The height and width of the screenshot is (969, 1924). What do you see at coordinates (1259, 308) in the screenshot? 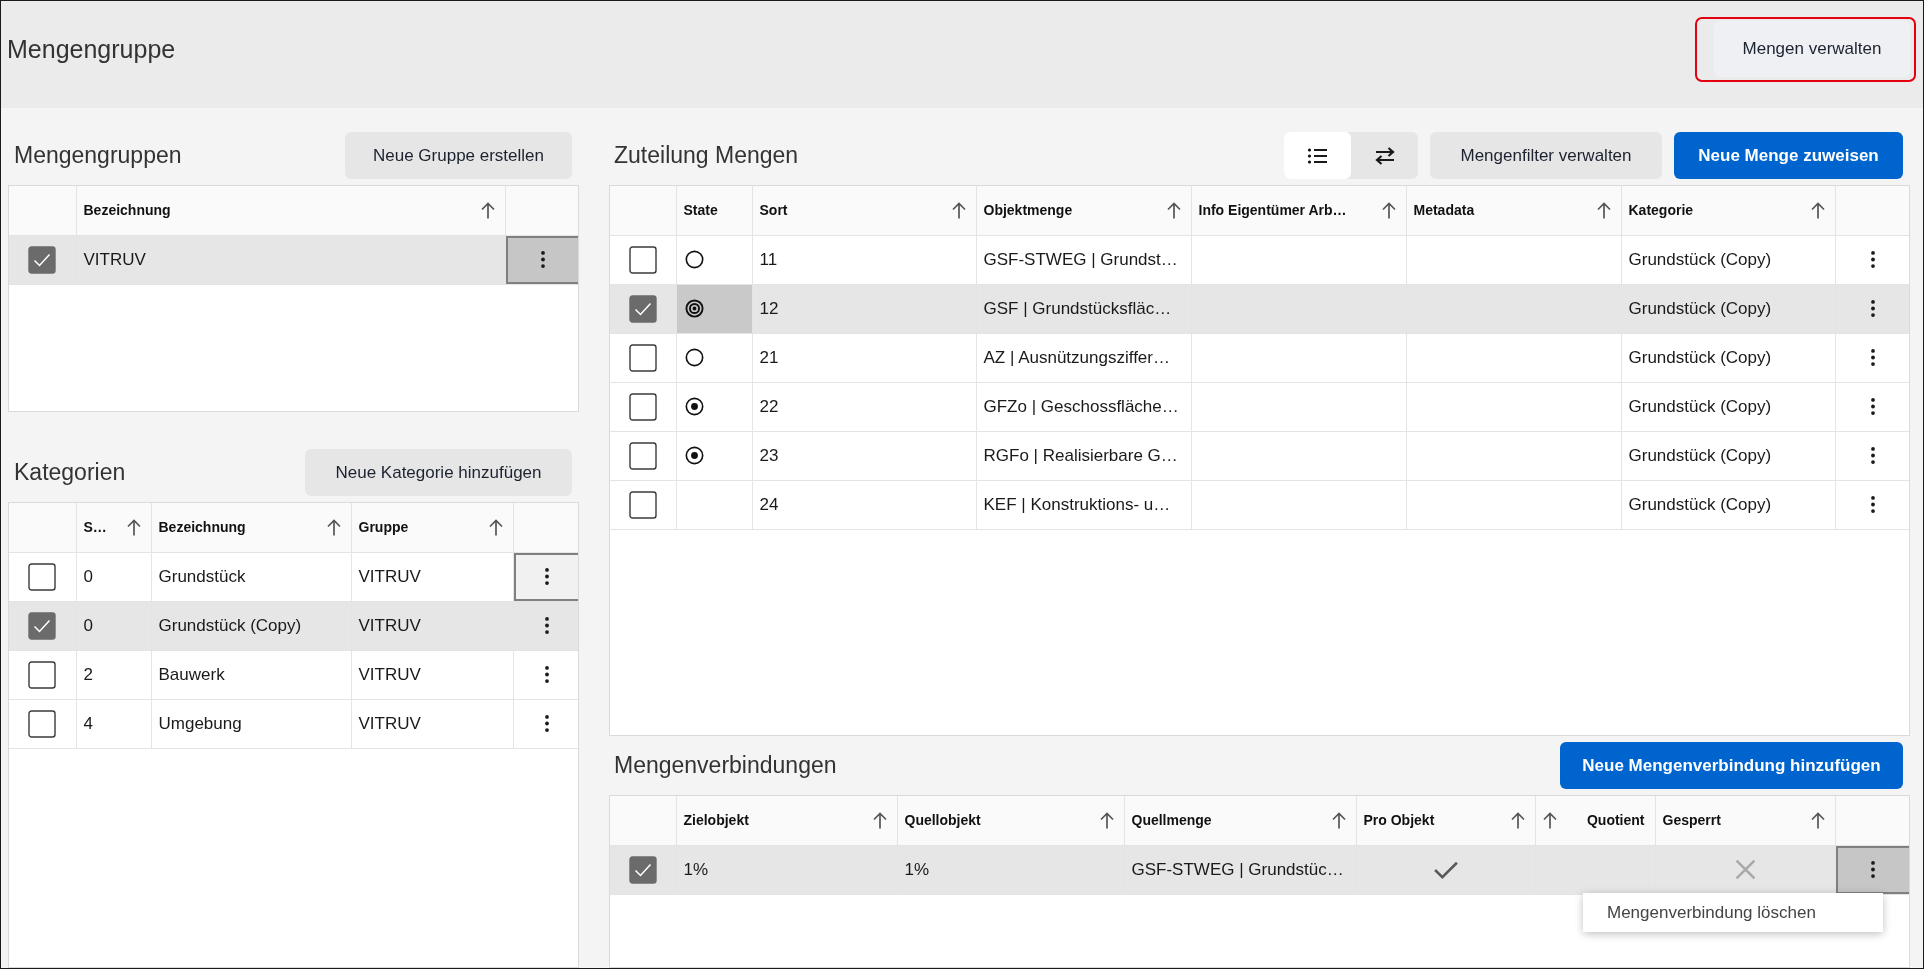
I see `table-row: 12 GSF | Grundstücksfläc… Grundstück (Copy)` at bounding box center [1259, 308].